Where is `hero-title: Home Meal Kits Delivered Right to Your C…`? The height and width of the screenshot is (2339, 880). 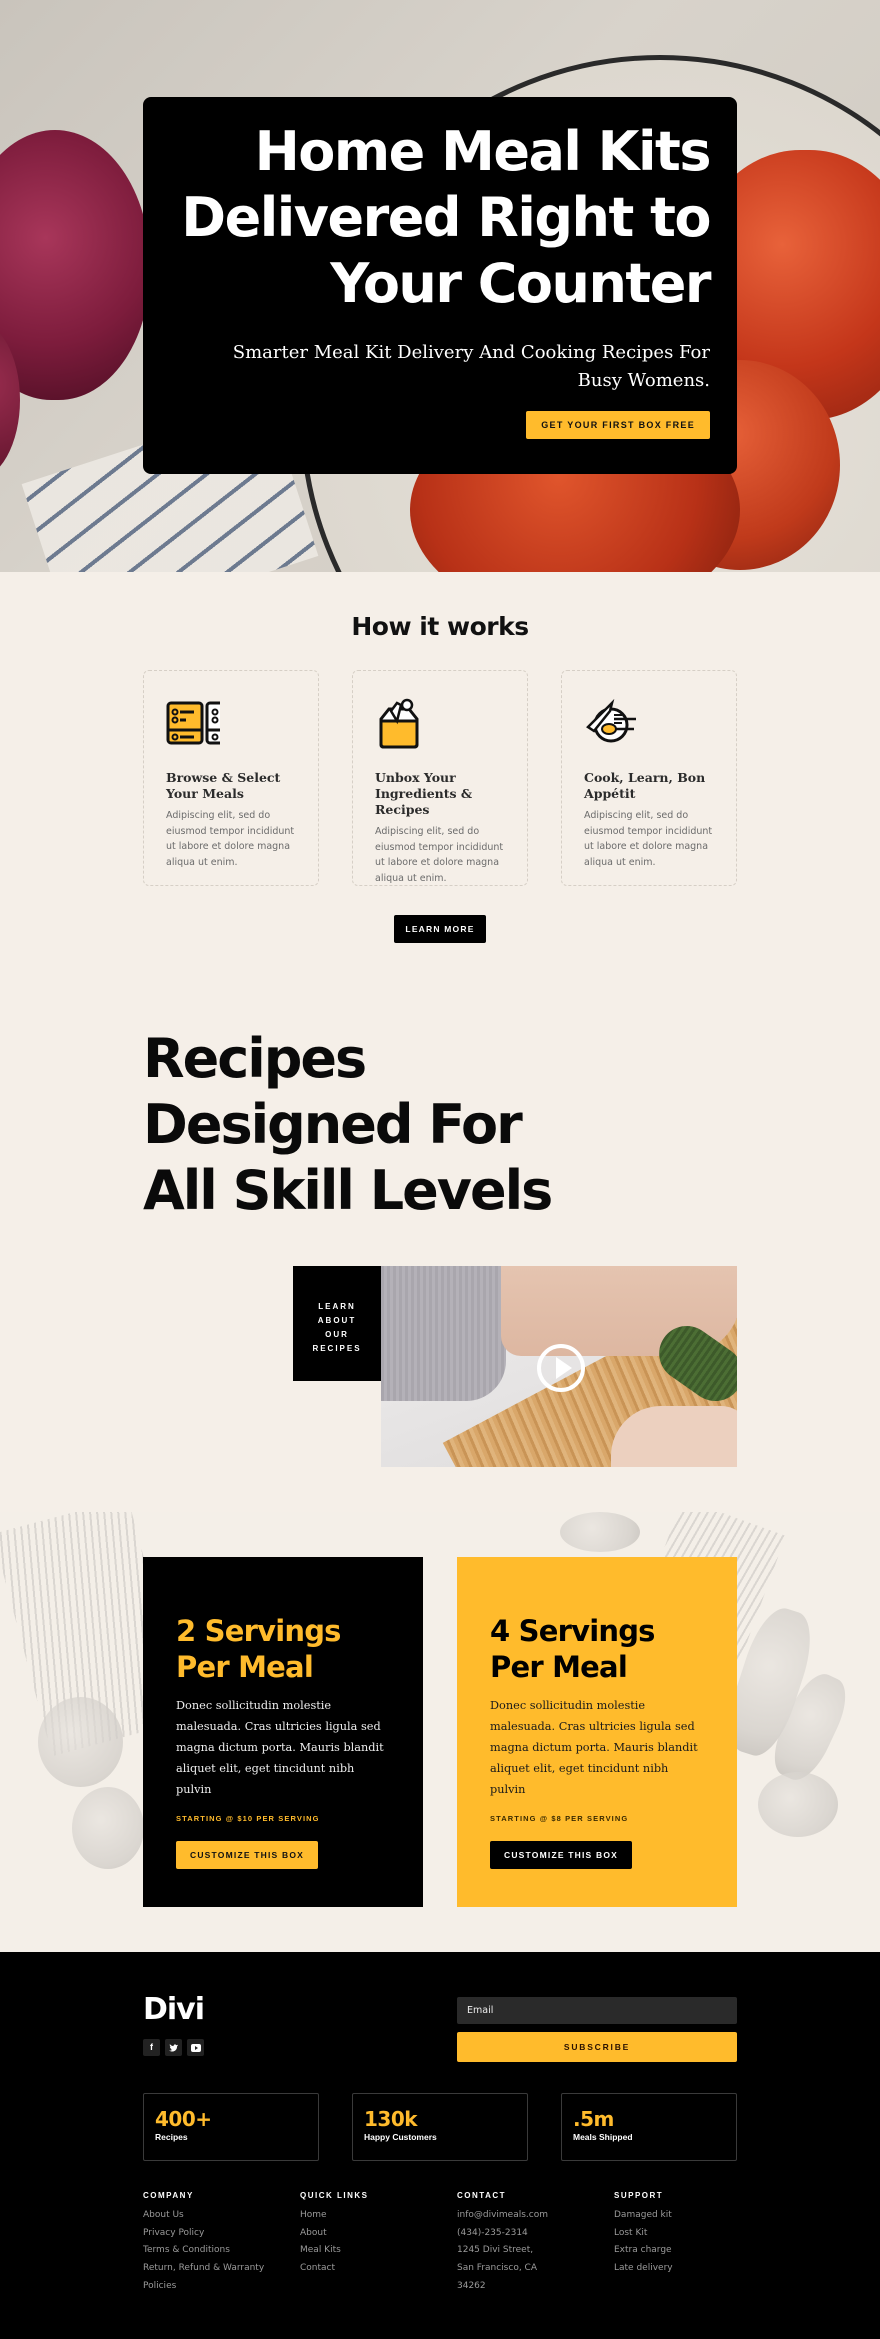 hero-title: Home Meal Kits Delivered Right to Your C… is located at coordinates (446, 217).